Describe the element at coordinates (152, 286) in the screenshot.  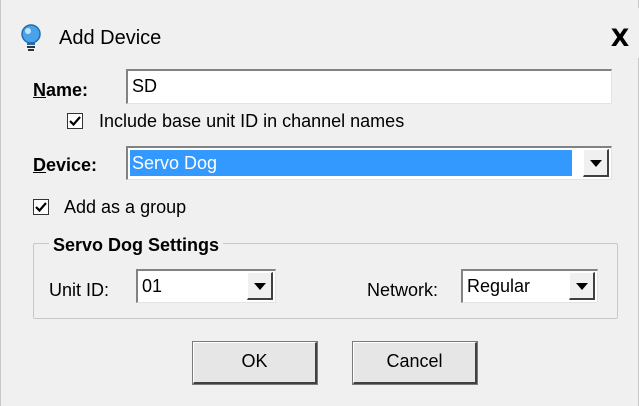
I see `unit-id-value: 01` at that location.